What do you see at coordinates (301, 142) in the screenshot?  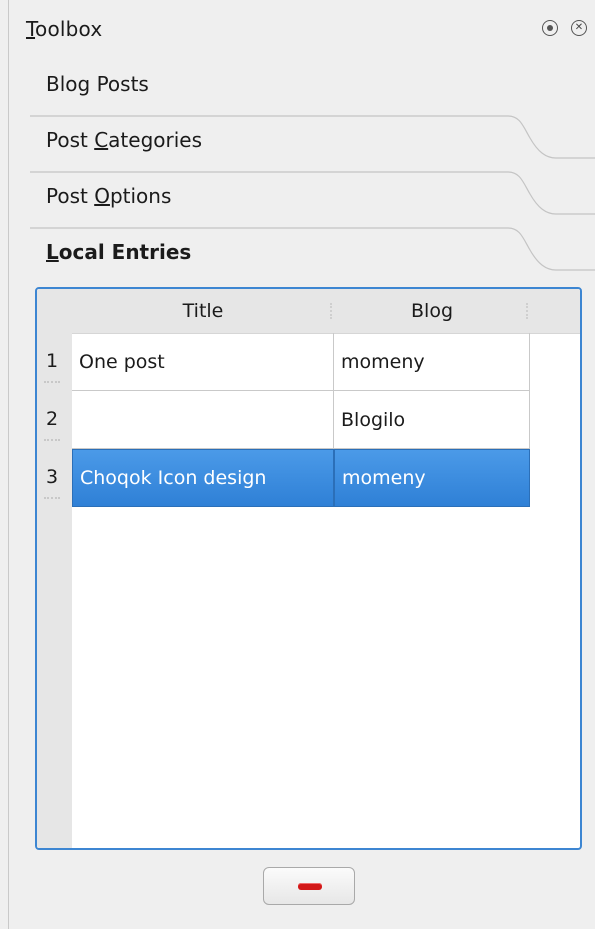 I see `tab-post-categories: Post Categories` at bounding box center [301, 142].